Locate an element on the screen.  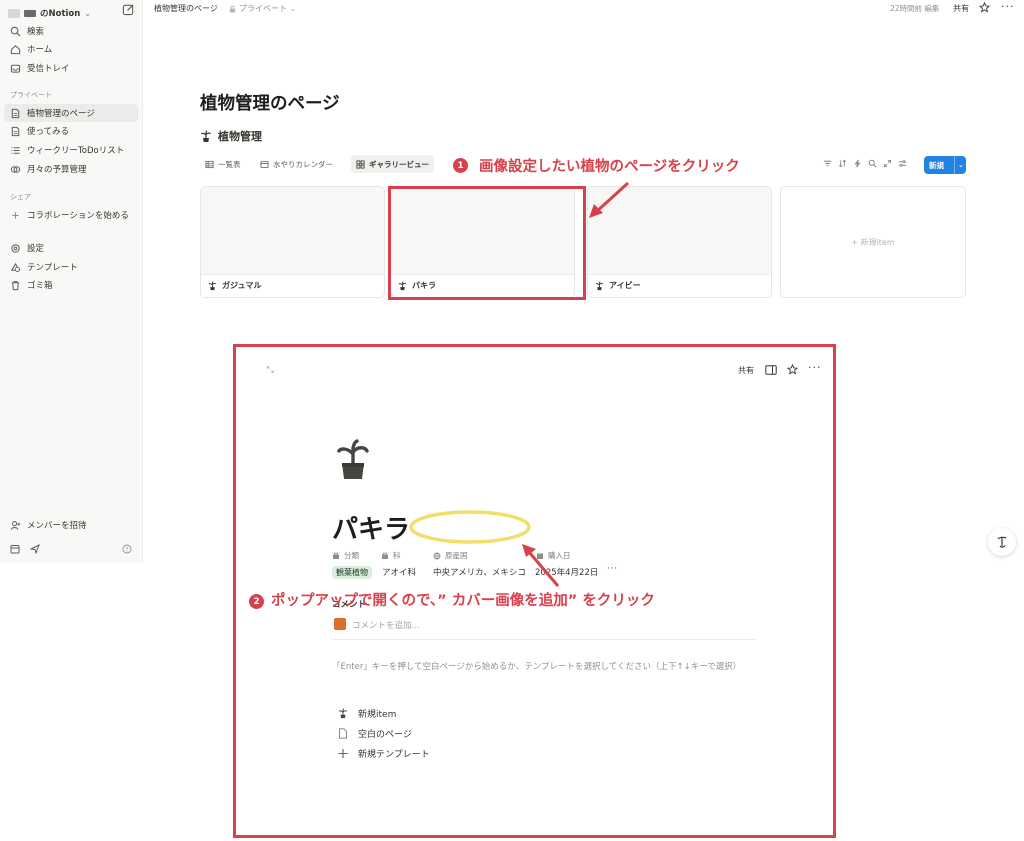
sidebar-item-settings: 設定 is located at coordinates (71, 248).